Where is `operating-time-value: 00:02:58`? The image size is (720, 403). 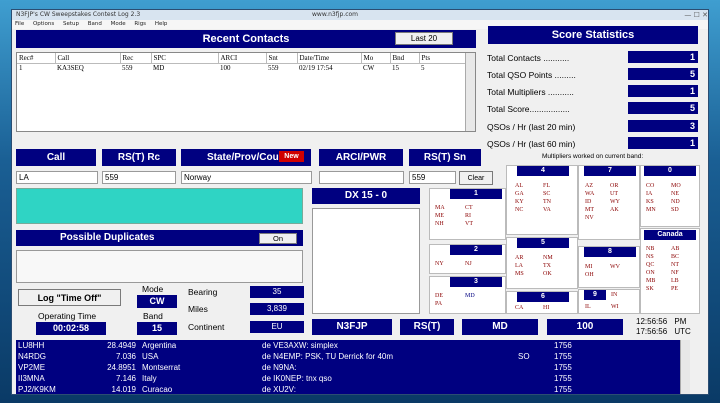
operating-time-value: 00:02:58 is located at coordinates (71, 328).